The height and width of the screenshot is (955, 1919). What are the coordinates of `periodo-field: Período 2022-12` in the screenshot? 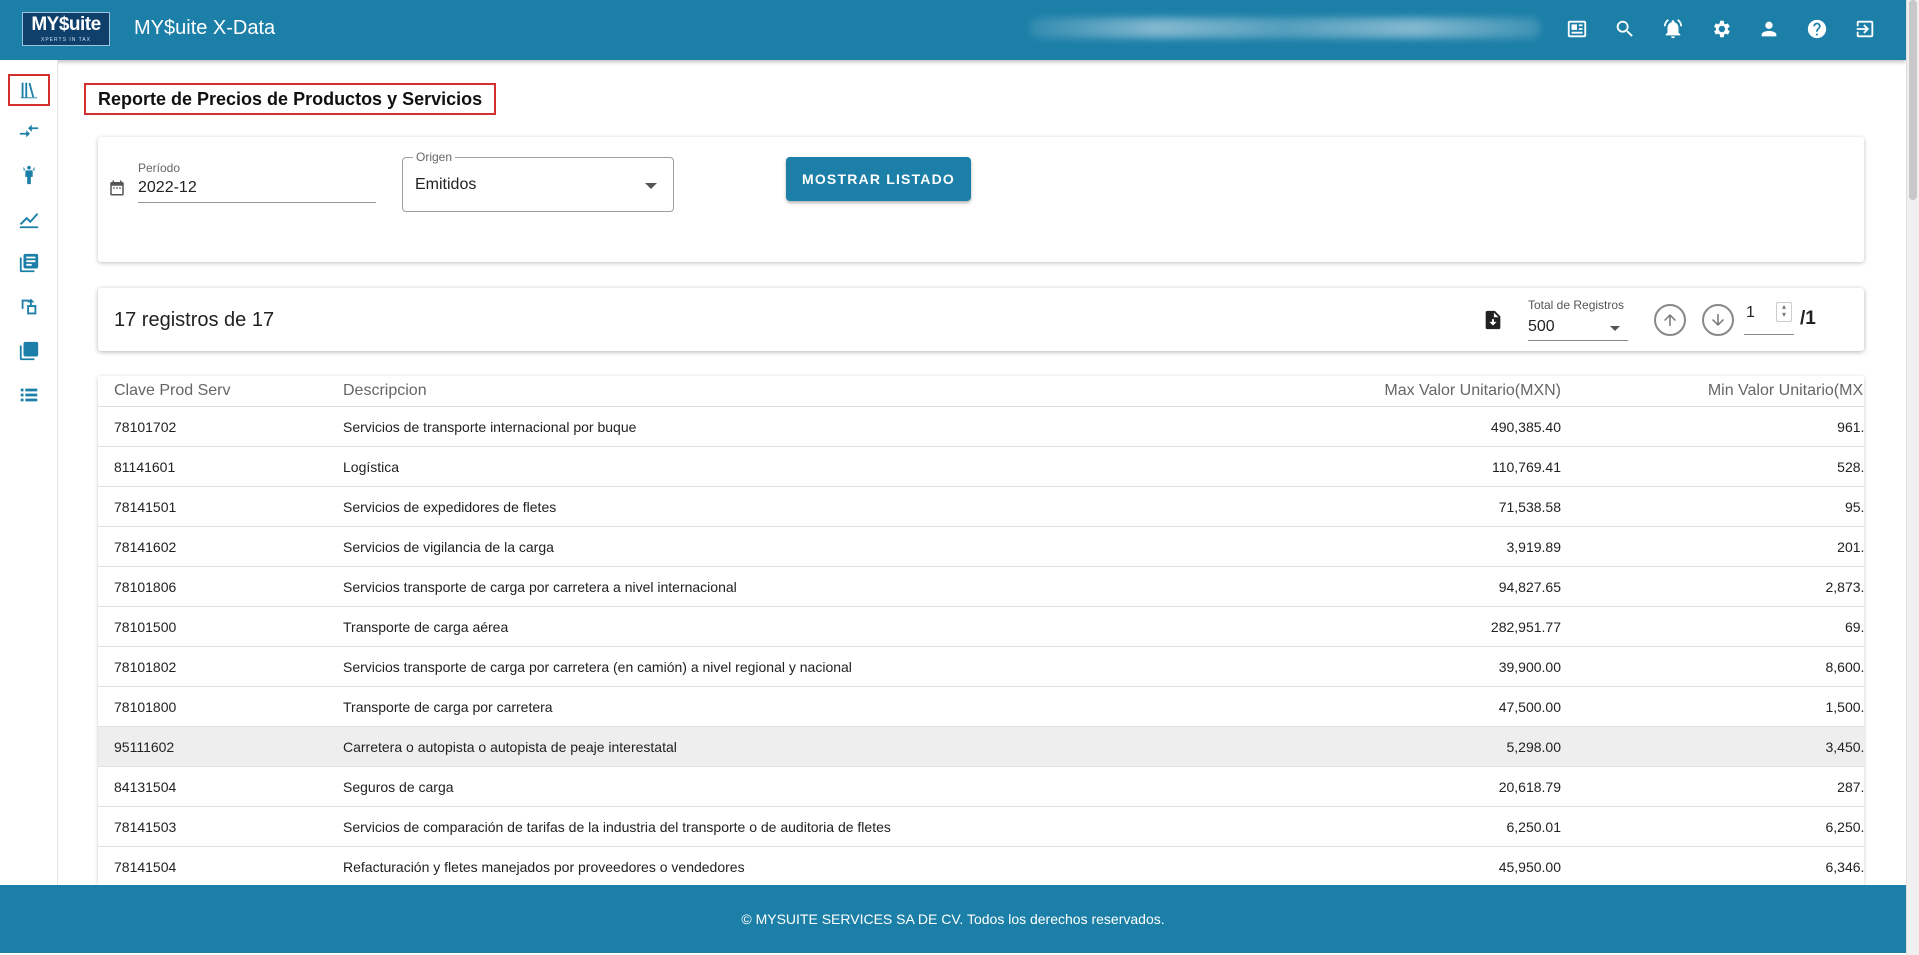 It's located at (242, 183).